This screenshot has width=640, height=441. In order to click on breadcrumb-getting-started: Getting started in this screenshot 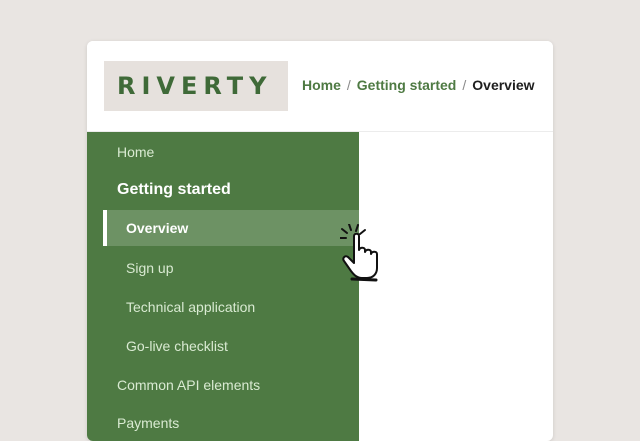, I will do `click(407, 85)`.